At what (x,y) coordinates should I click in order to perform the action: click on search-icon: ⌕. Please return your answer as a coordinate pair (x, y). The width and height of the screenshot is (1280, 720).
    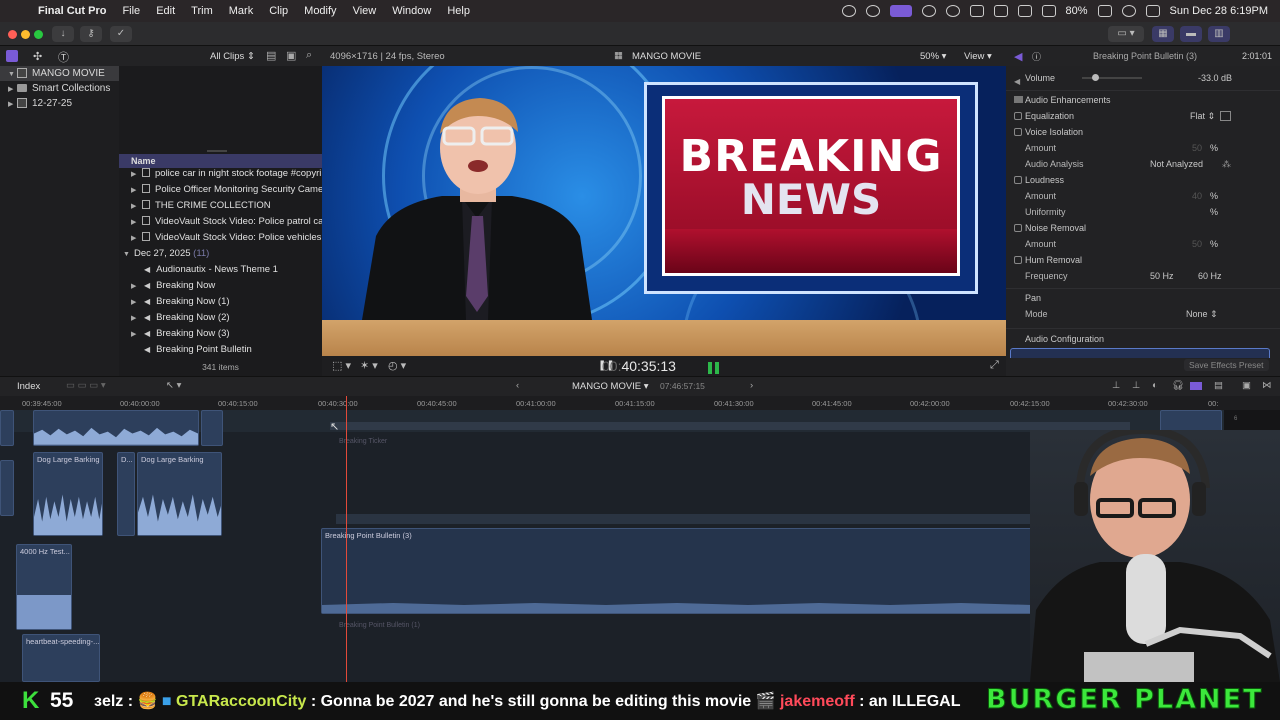
    Looking at the image, I should click on (309, 55).